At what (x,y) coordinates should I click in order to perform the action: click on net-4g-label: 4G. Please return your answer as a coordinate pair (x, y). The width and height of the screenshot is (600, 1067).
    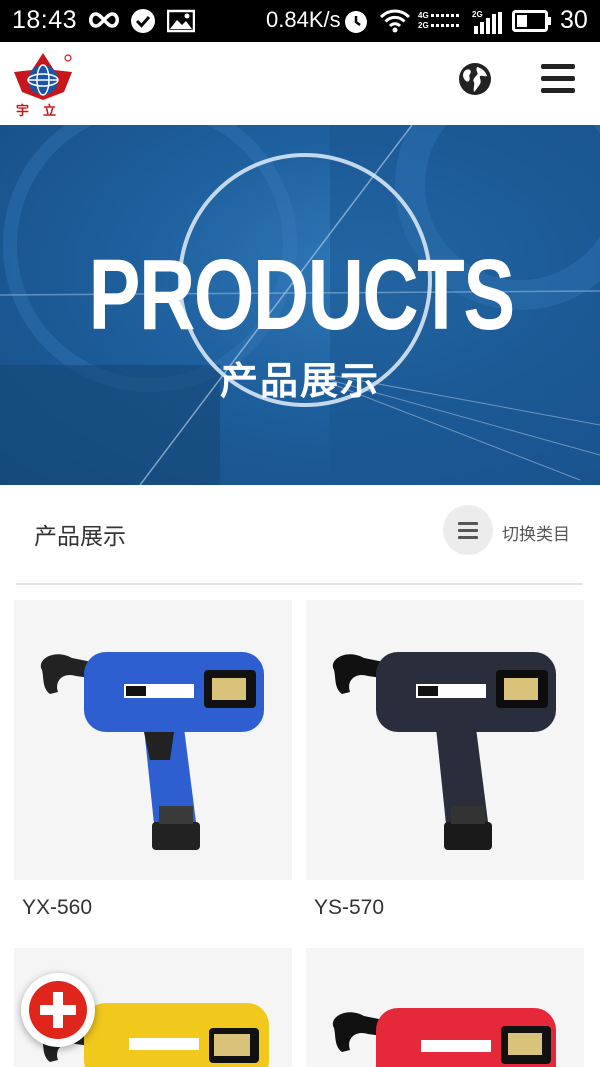
    Looking at the image, I should click on (423, 15).